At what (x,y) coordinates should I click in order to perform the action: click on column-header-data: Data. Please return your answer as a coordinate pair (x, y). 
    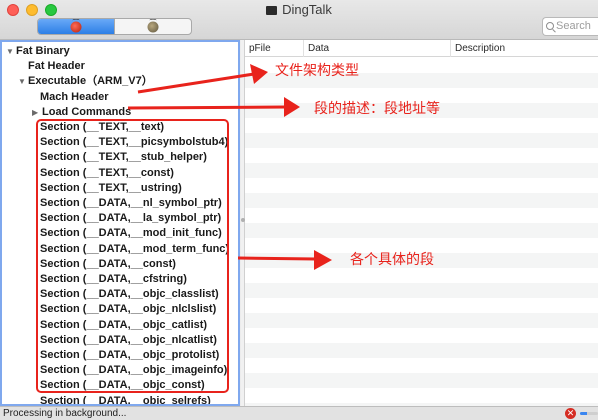
    Looking at the image, I should click on (377, 48).